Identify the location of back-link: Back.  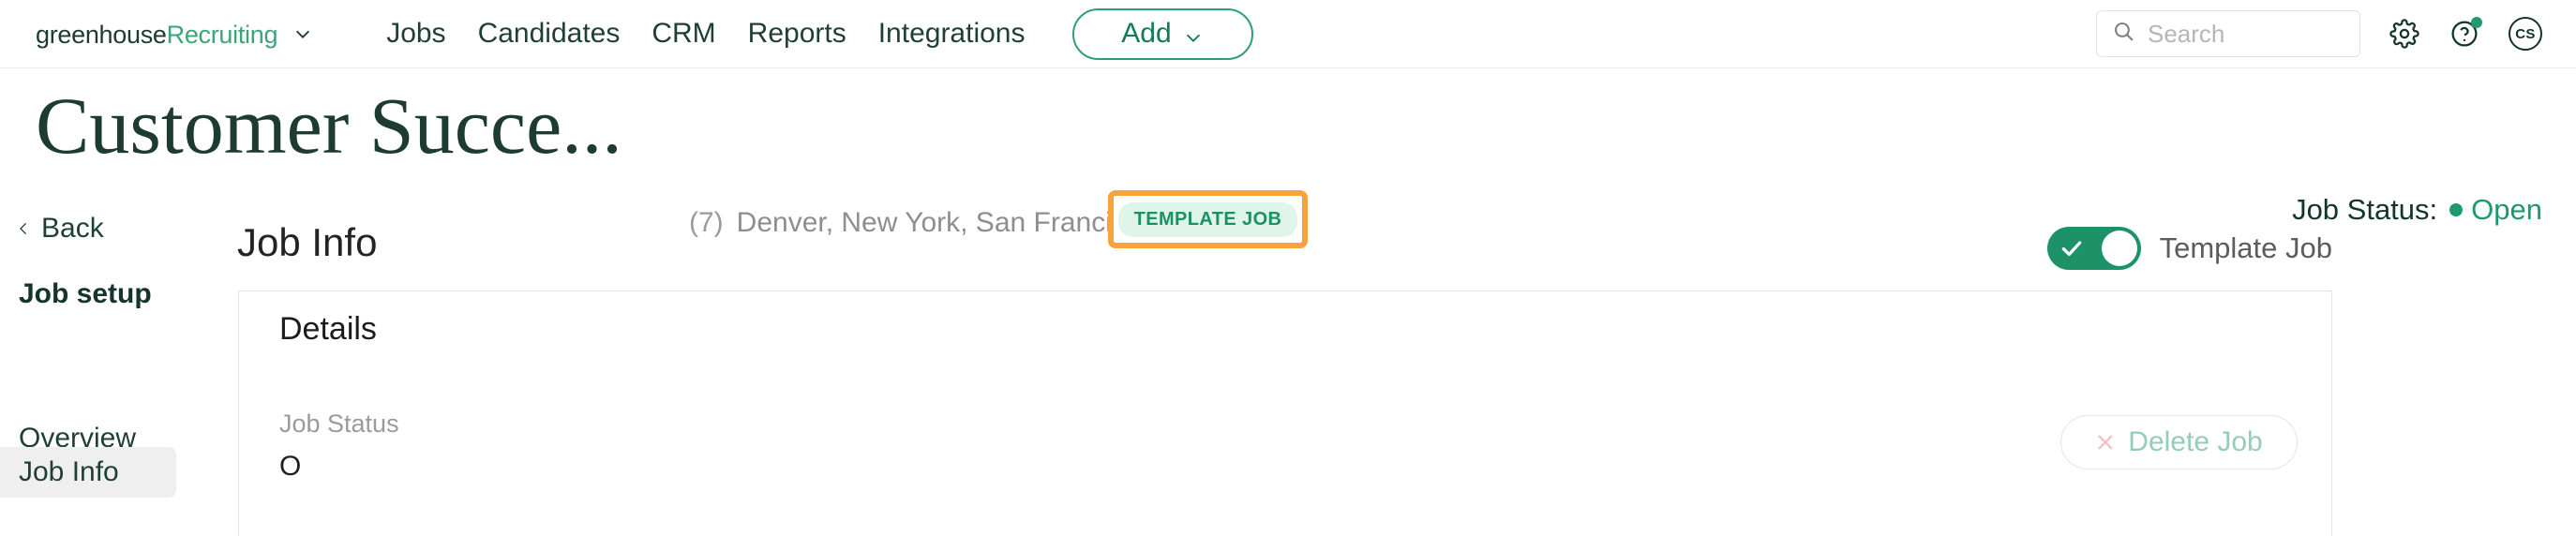
(60, 229).